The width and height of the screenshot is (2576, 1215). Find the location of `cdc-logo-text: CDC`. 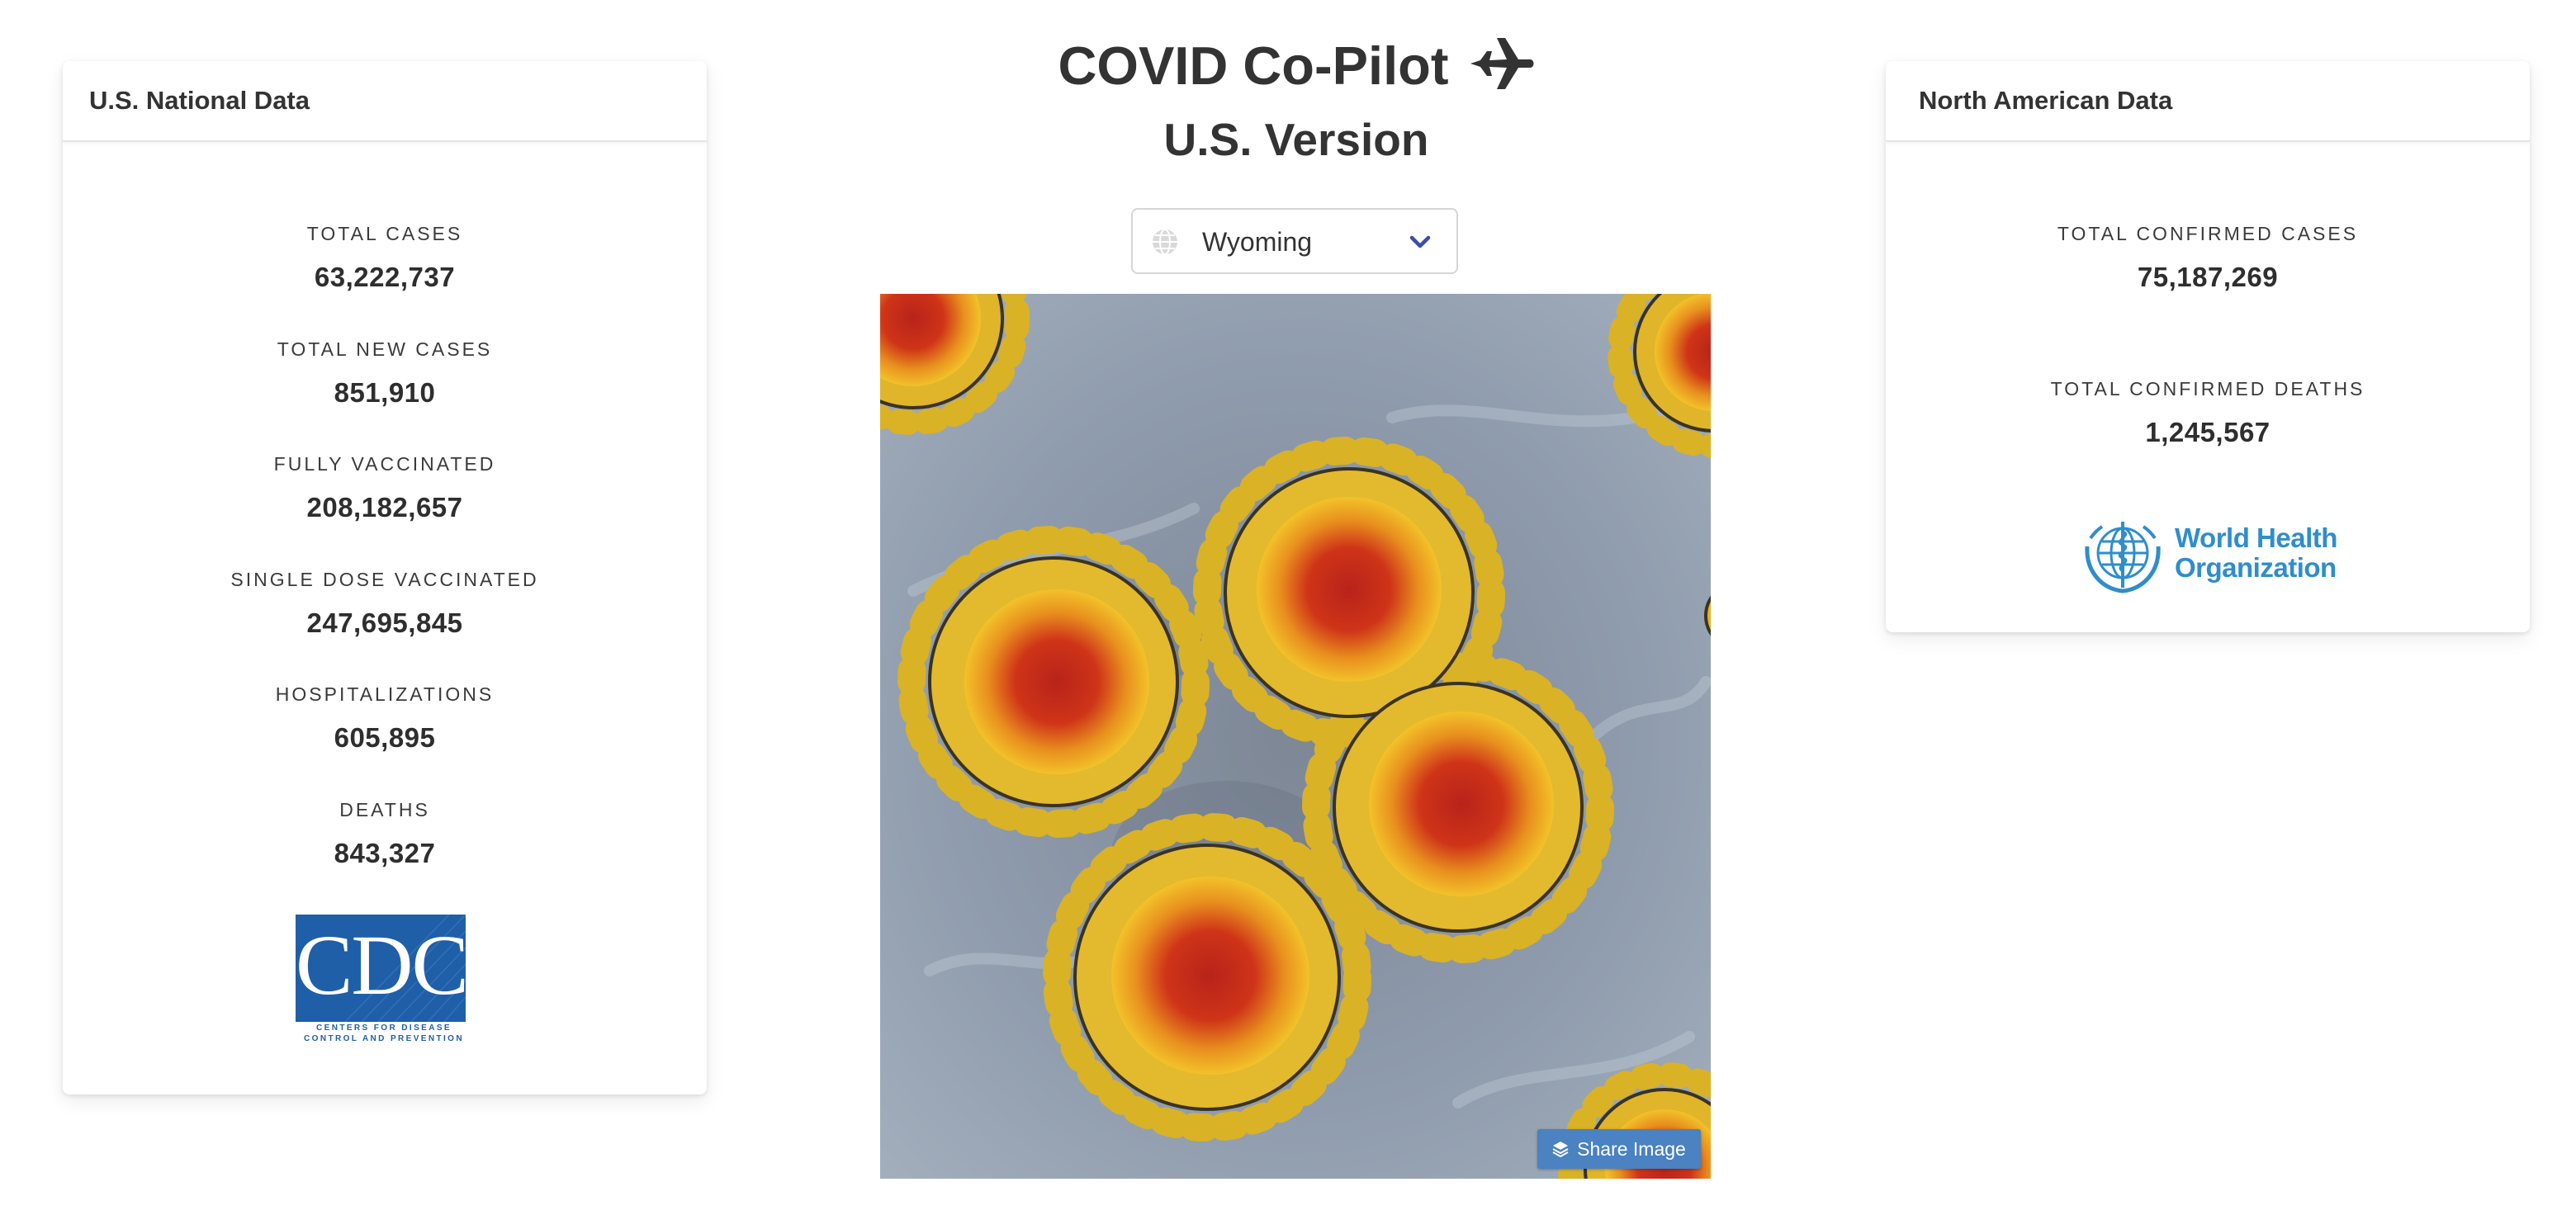

cdc-logo-text: CDC is located at coordinates (381, 965).